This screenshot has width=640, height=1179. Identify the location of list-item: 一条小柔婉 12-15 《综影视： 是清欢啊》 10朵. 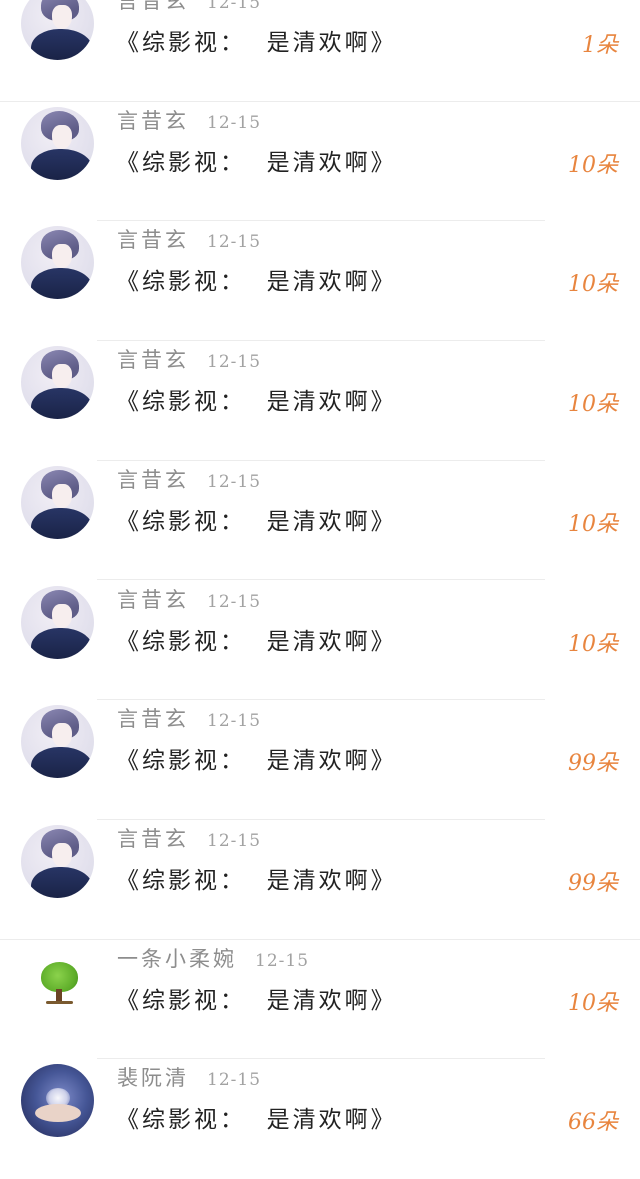
(320, 1000).